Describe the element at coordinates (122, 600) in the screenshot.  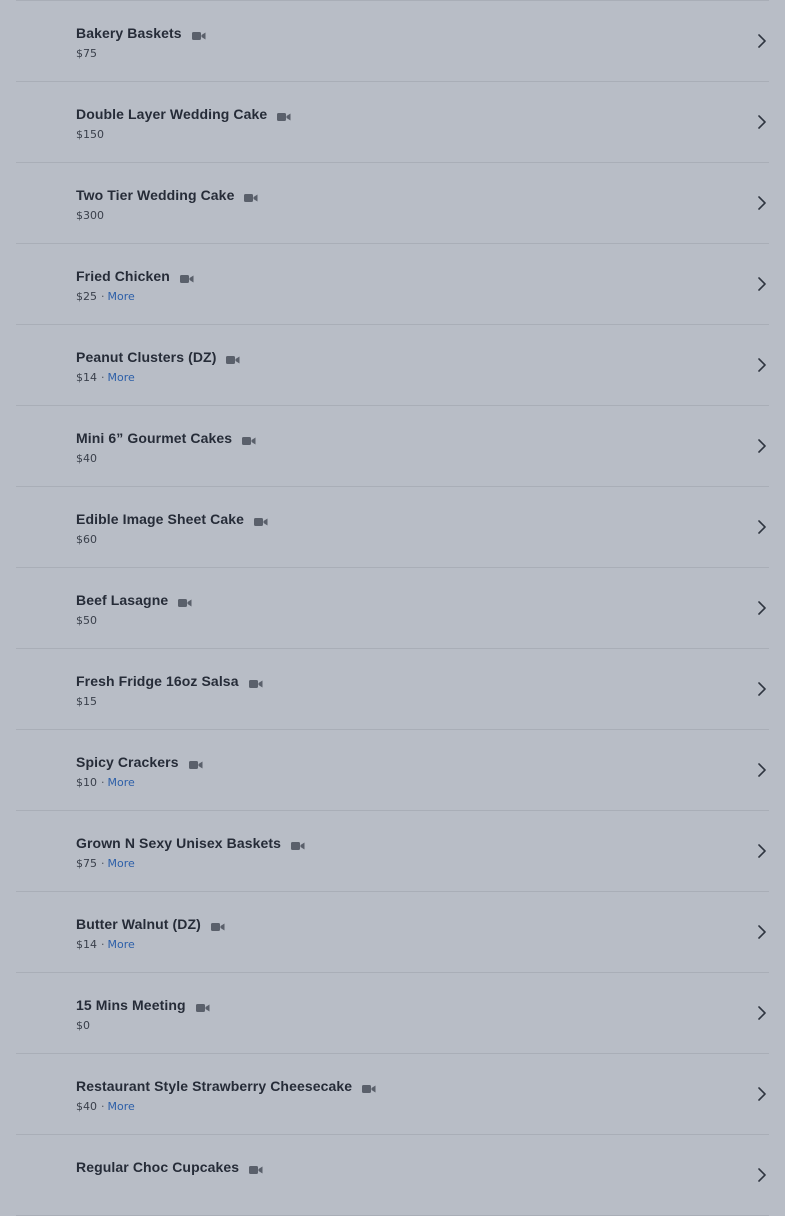
I see `item-title: Beef Lasagne` at that location.